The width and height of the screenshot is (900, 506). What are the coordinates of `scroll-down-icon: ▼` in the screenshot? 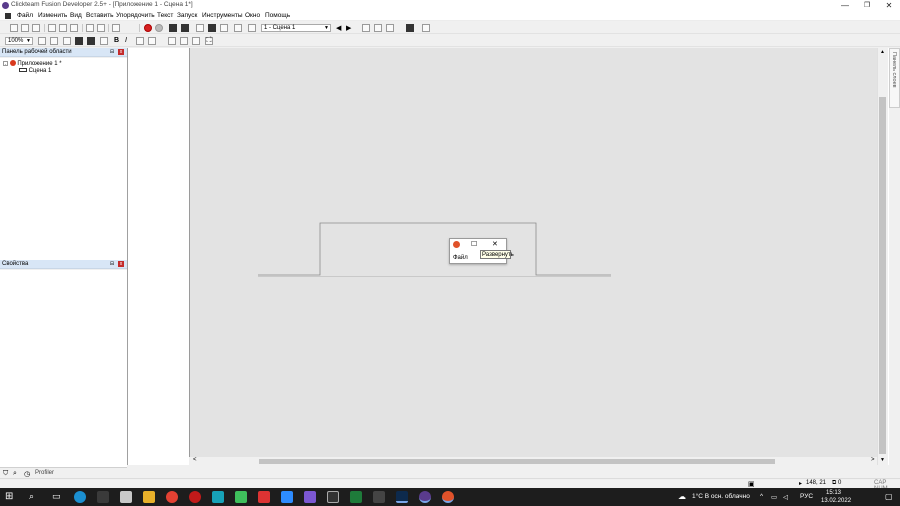 It's located at (882, 460).